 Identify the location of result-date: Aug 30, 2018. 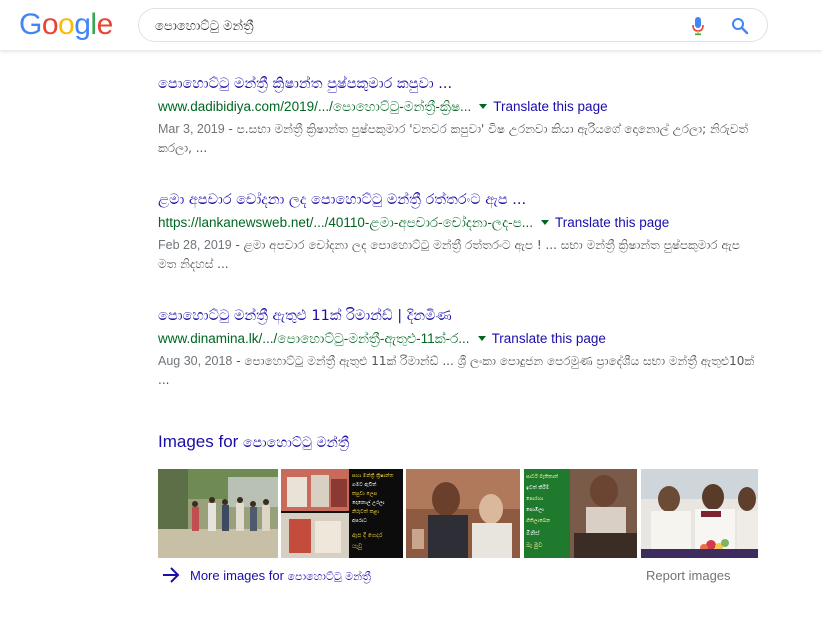
(195, 361).